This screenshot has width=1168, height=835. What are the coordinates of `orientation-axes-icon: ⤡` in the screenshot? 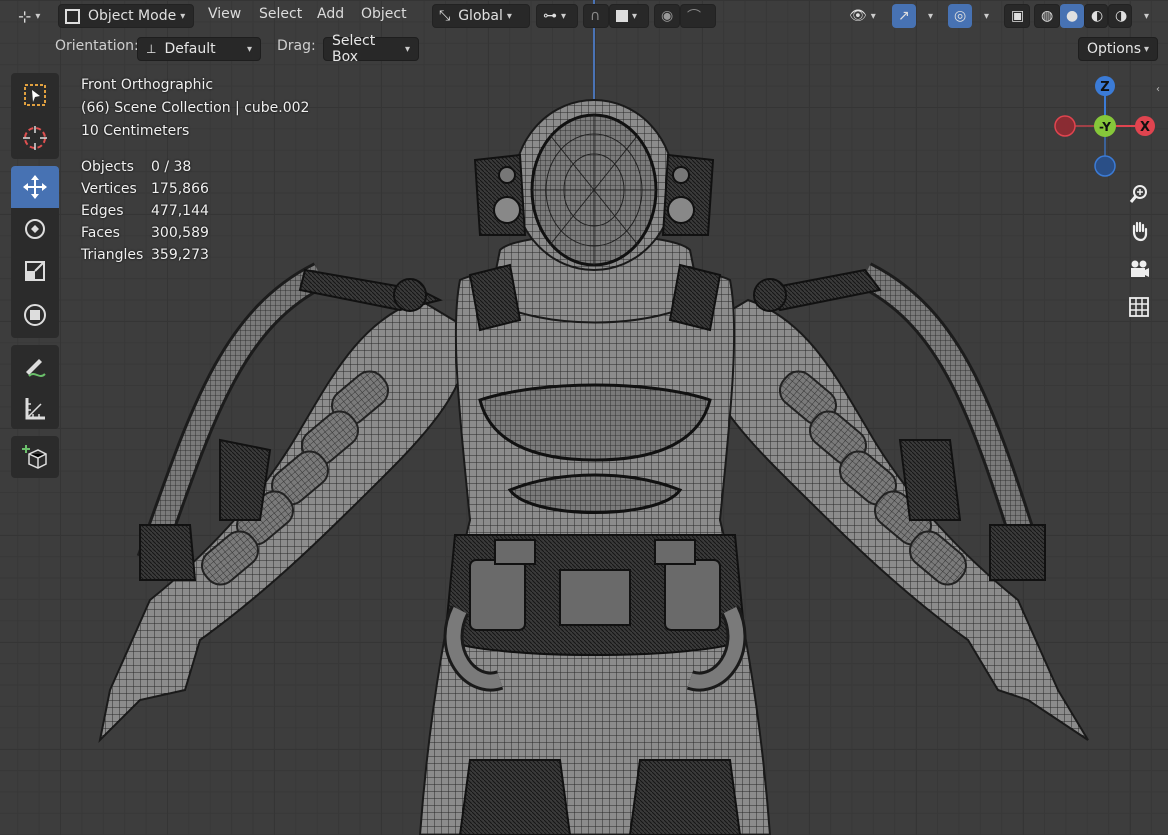 It's located at (445, 16).